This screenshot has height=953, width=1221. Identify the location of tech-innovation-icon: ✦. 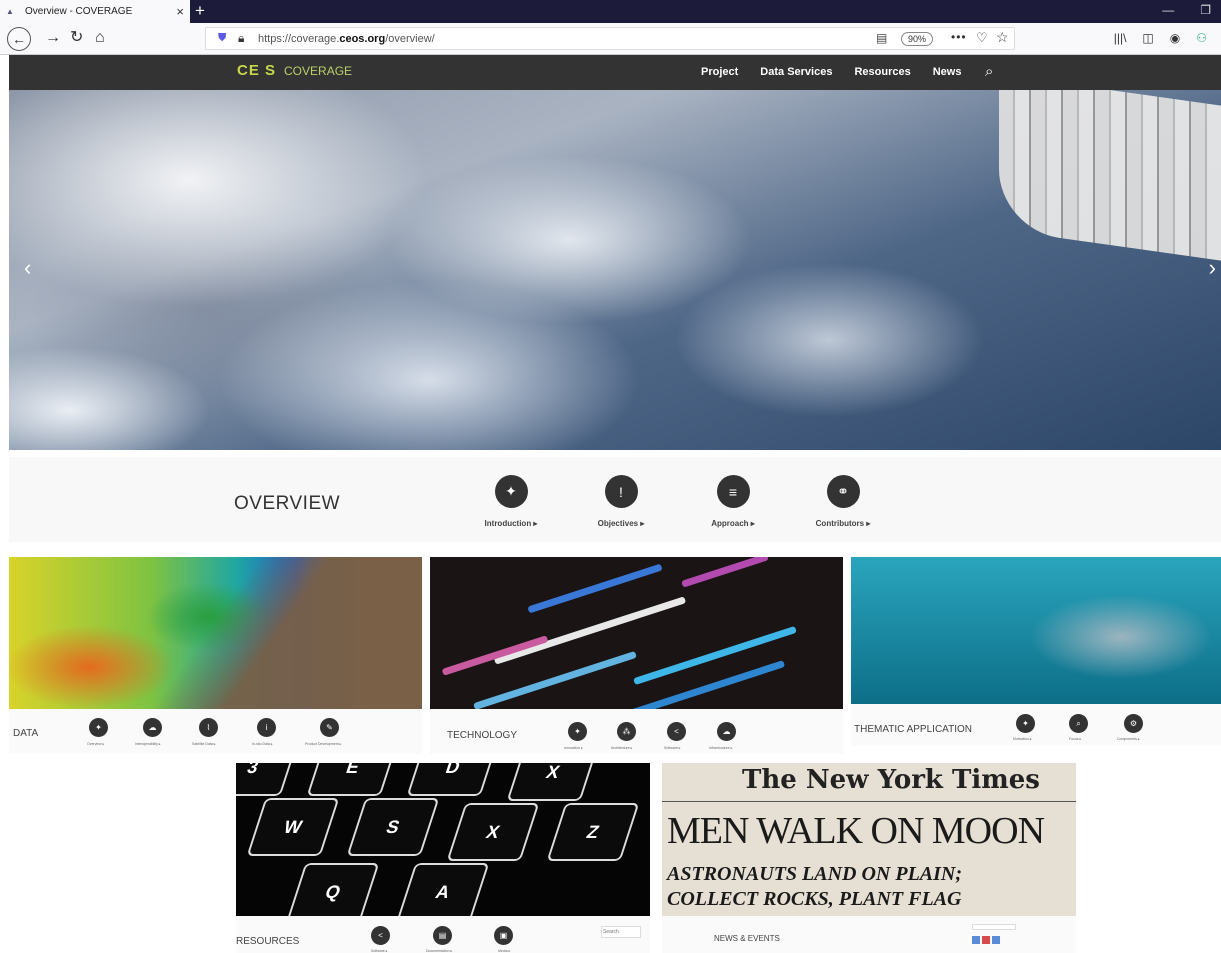
(577, 731).